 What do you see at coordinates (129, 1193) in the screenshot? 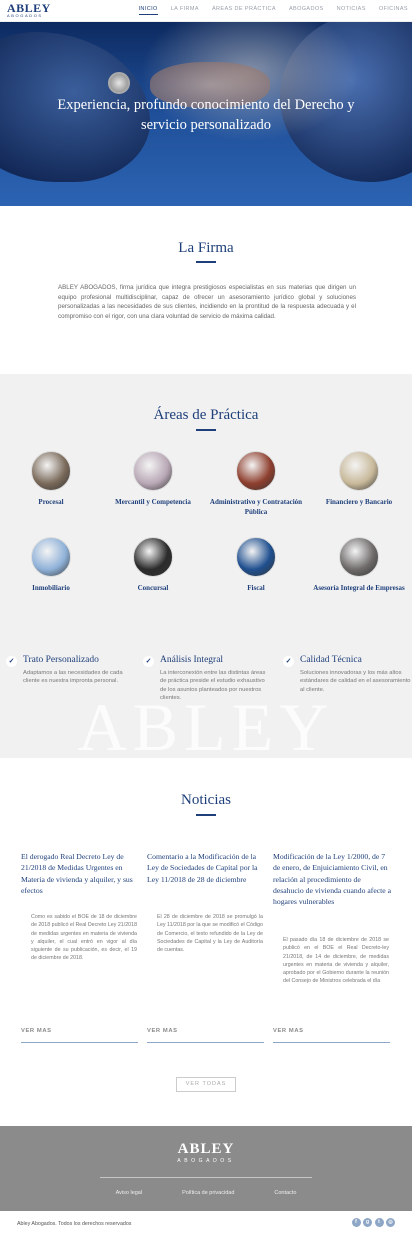
I see `footer-link-aviso-legal: Aviso legal` at bounding box center [129, 1193].